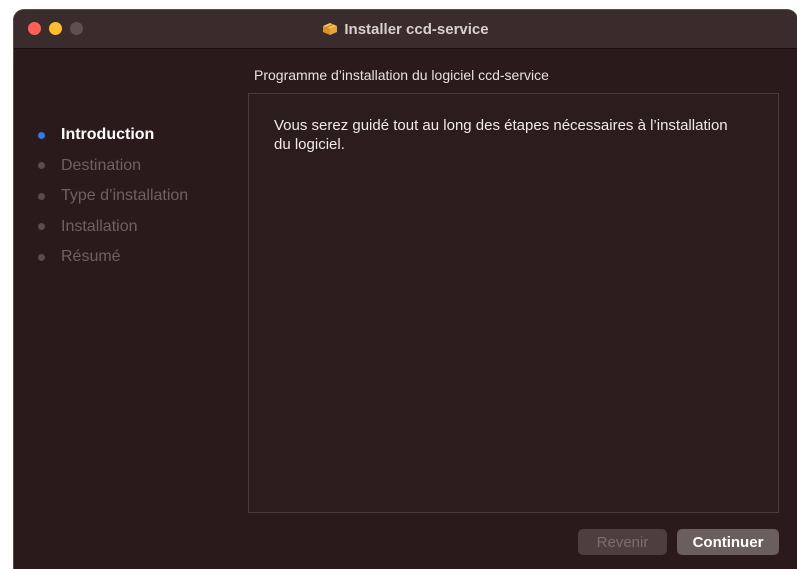 The width and height of the screenshot is (797, 569). Describe the element at coordinates (143, 166) in the screenshot. I see `step-destination: Destination` at that location.